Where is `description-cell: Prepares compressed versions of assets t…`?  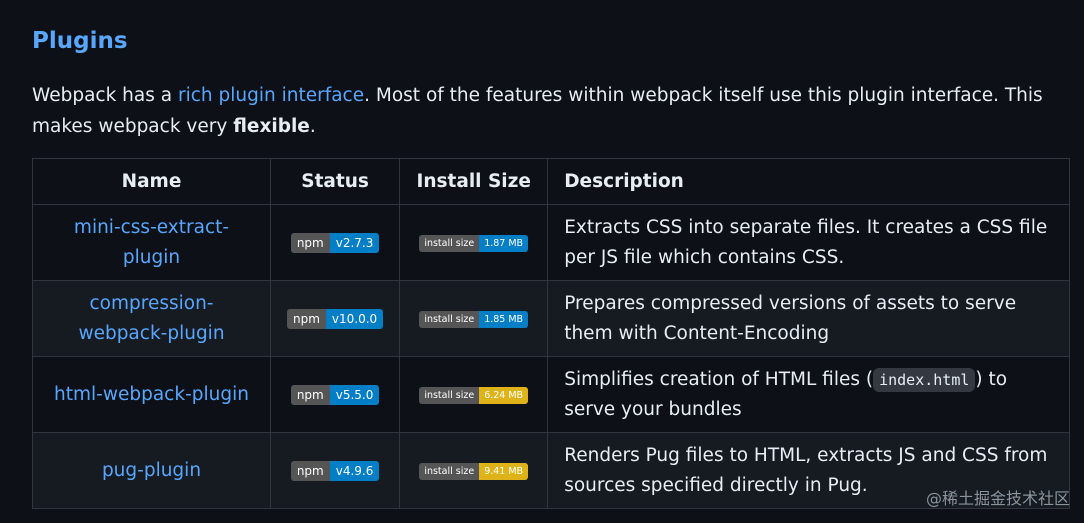 description-cell: Prepares compressed versions of assets t… is located at coordinates (808, 318).